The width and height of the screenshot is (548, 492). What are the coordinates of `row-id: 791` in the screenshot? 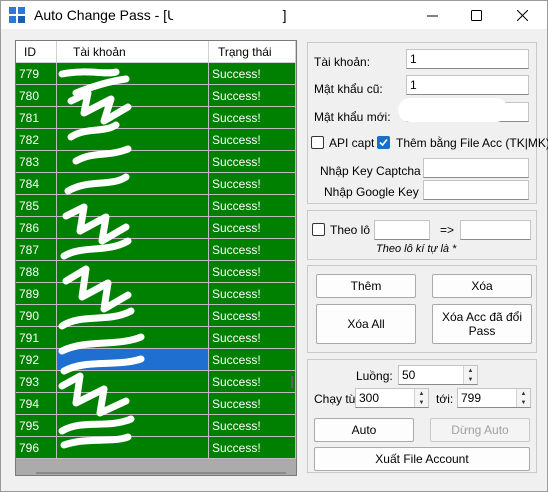 It's located at (36, 338).